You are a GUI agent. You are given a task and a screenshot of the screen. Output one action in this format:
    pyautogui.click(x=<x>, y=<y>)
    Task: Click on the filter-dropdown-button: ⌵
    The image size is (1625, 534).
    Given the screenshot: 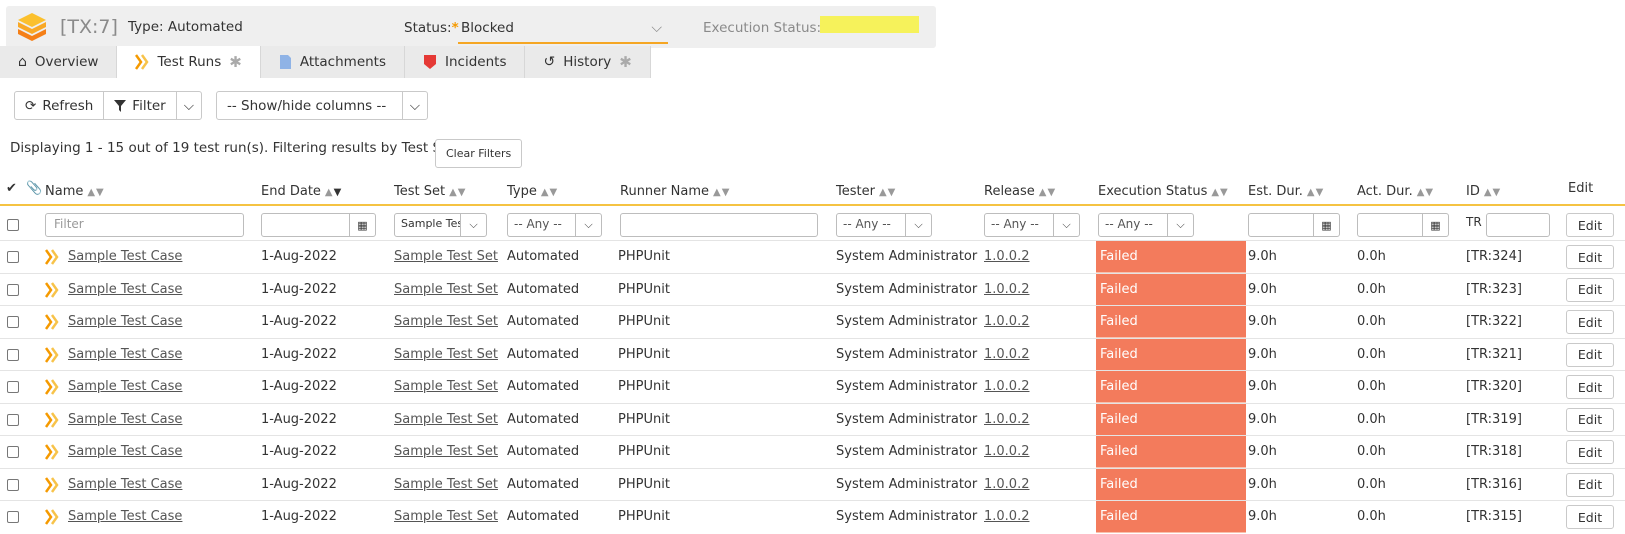 What is the action you would take?
    pyautogui.click(x=189, y=105)
    